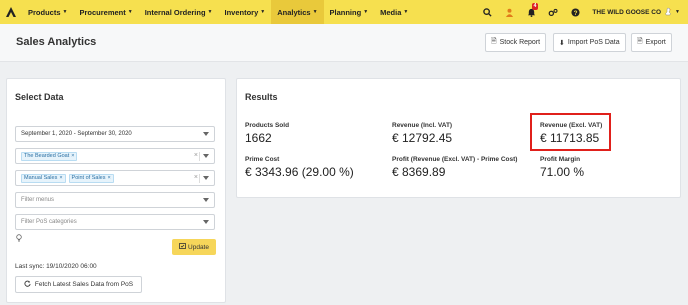 The image size is (688, 305). What do you see at coordinates (668, 12) in the screenshot?
I see `goose-avatar-icon` at bounding box center [668, 12].